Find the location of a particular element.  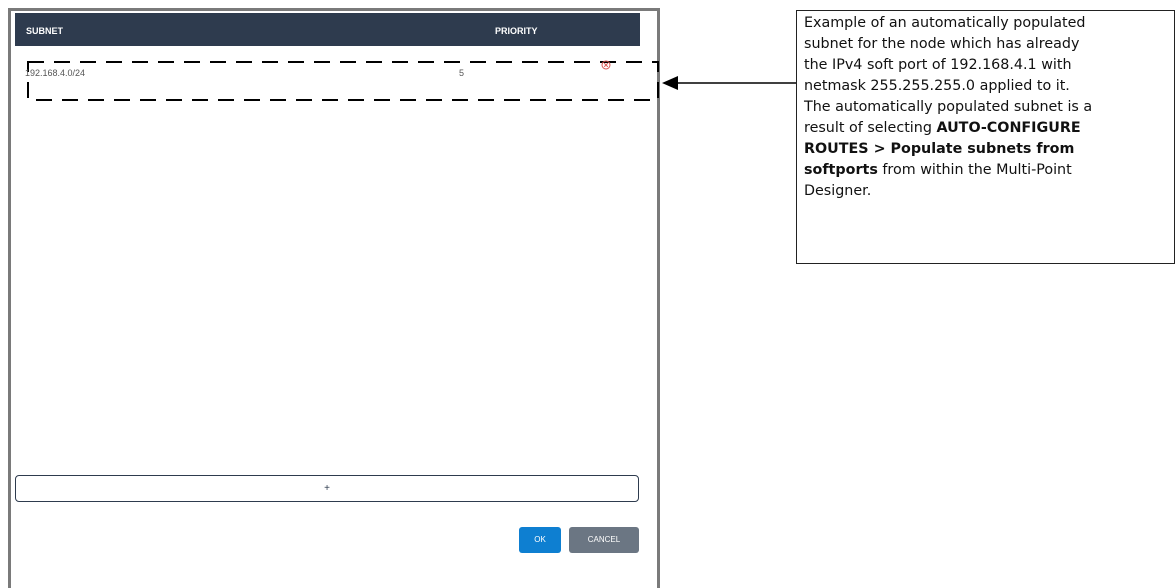

callout-text: result of selecting is located at coordinates (870, 128).